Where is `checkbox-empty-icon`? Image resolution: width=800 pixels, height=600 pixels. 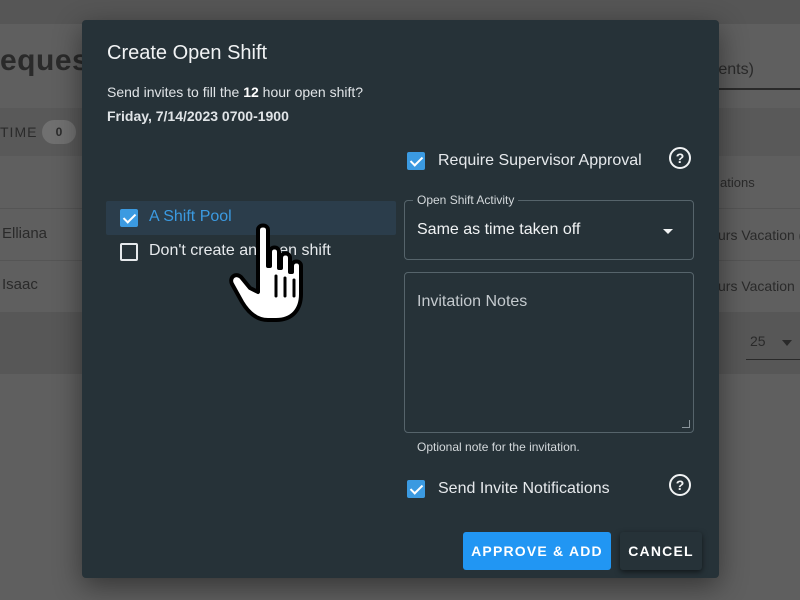
checkbox-empty-icon is located at coordinates (129, 252).